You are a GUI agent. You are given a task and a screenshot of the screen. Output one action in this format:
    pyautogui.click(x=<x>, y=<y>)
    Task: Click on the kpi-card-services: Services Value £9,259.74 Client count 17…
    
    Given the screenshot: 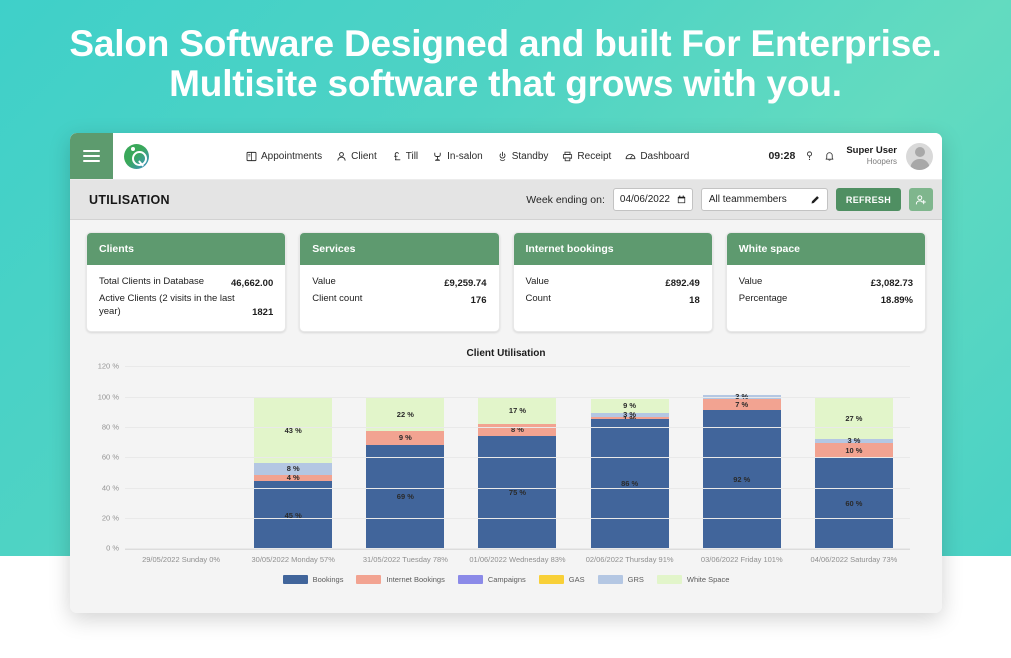 What is the action you would take?
    pyautogui.click(x=399, y=282)
    